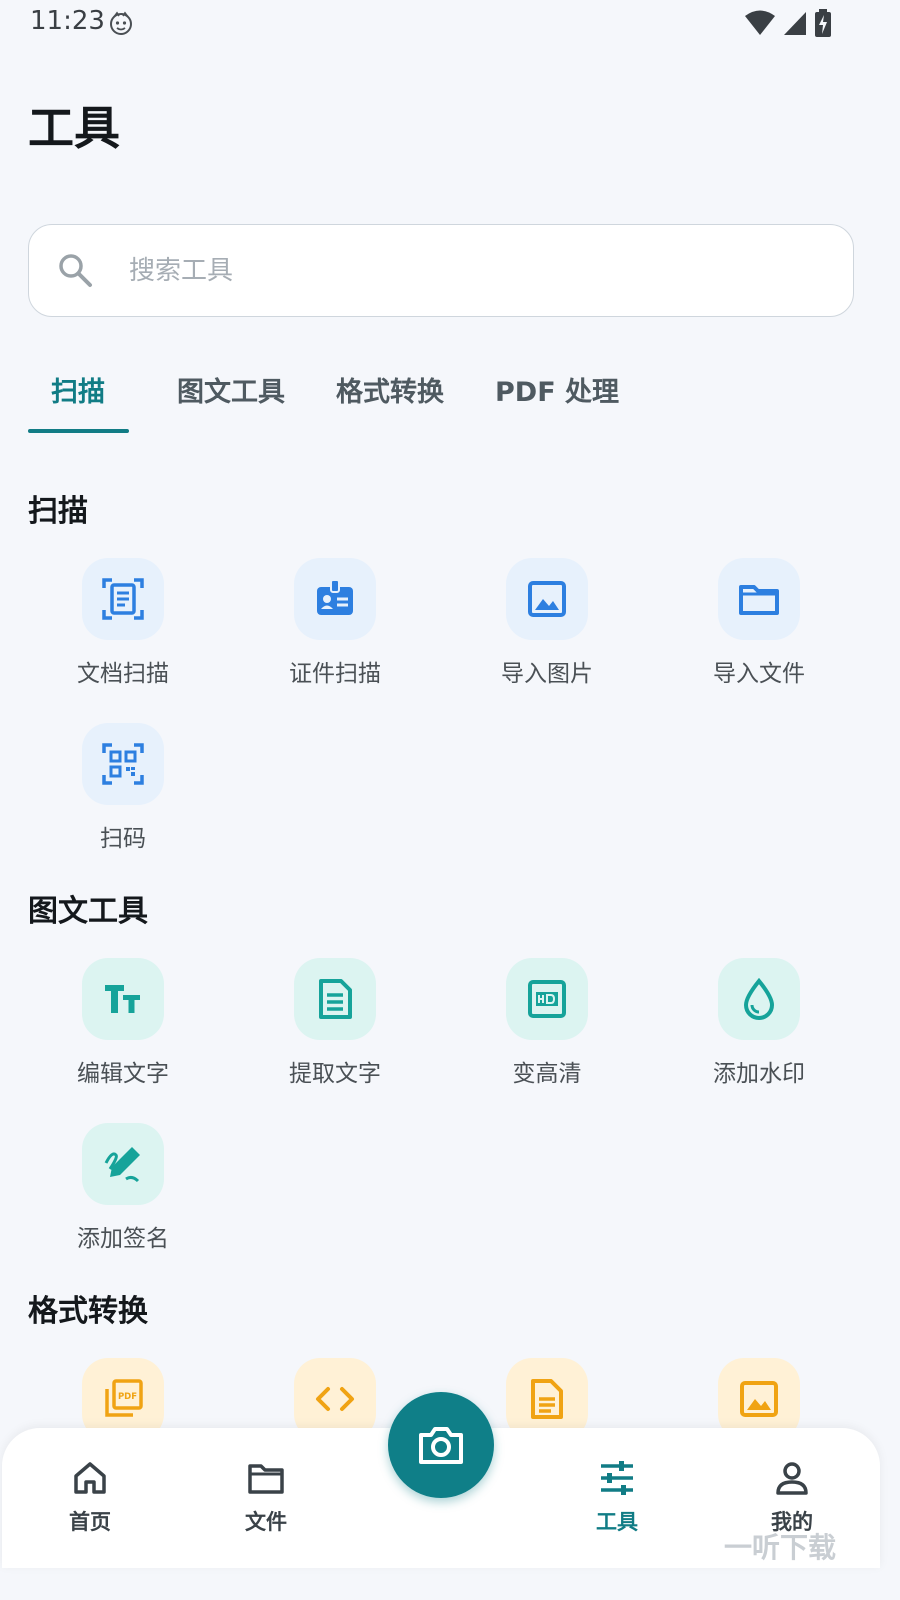 The image size is (900, 1600). I want to click on document-scan-icon, so click(123, 599).